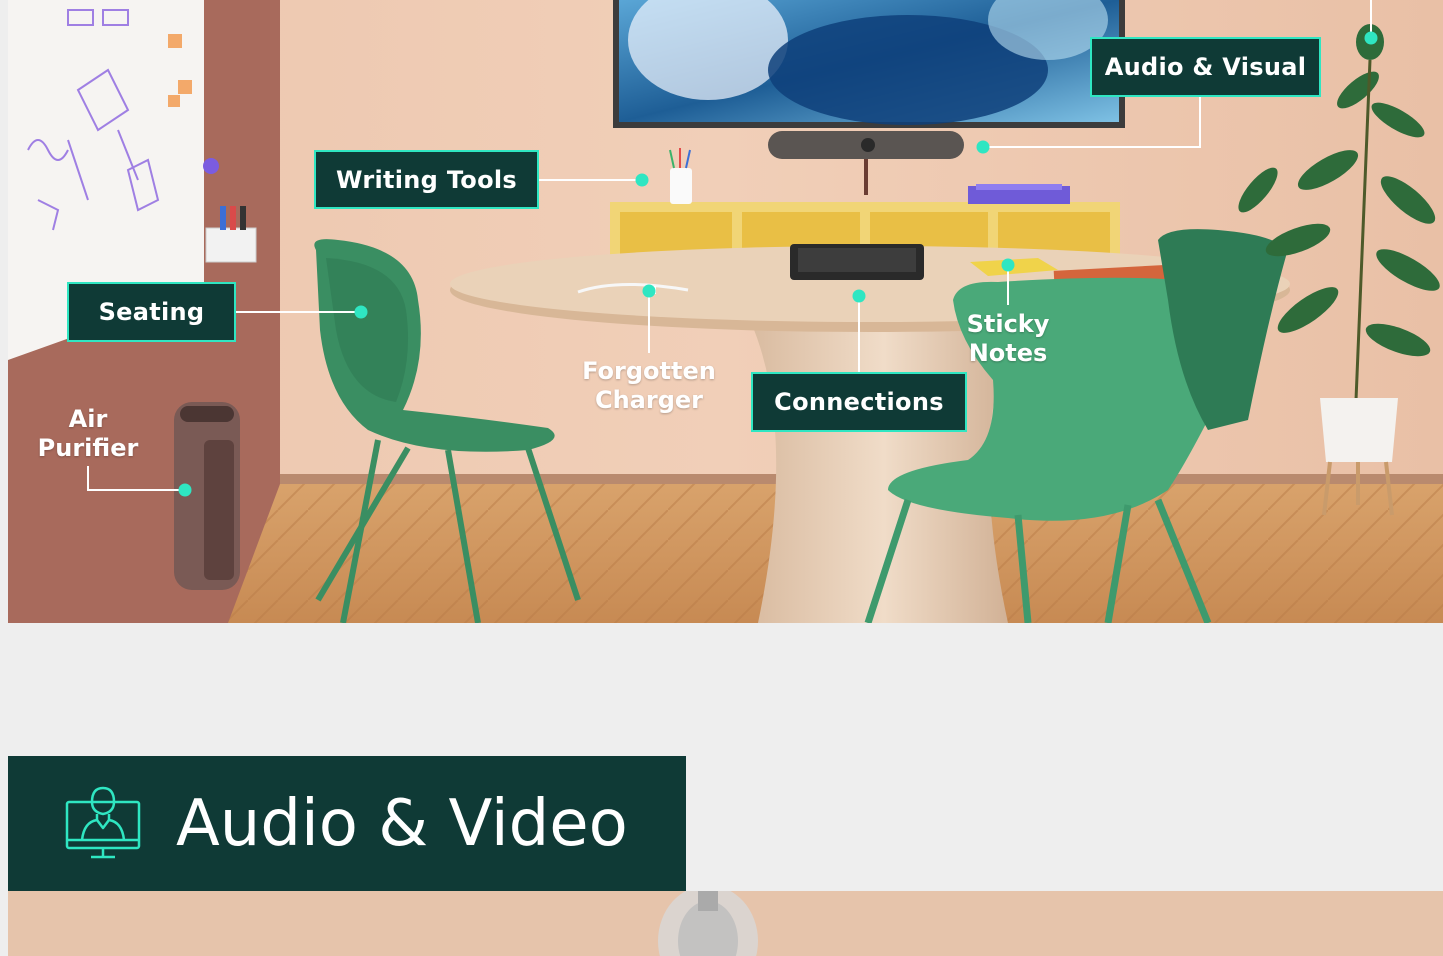 This screenshot has width=1443, height=956. What do you see at coordinates (88, 478) in the screenshot?
I see `air-purifier-connector-v` at bounding box center [88, 478].